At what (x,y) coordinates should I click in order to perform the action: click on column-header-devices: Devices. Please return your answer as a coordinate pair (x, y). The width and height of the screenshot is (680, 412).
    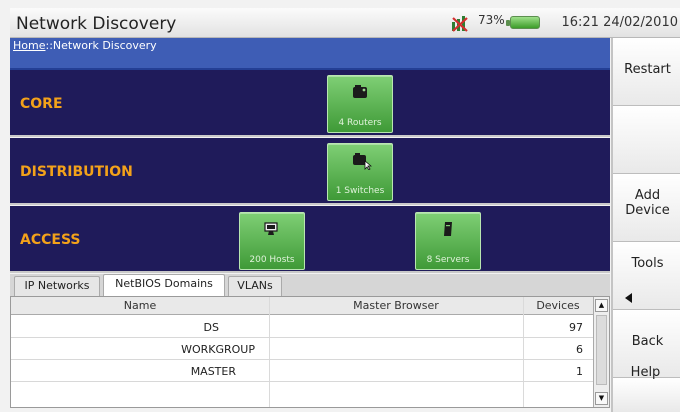
    Looking at the image, I should click on (558, 305).